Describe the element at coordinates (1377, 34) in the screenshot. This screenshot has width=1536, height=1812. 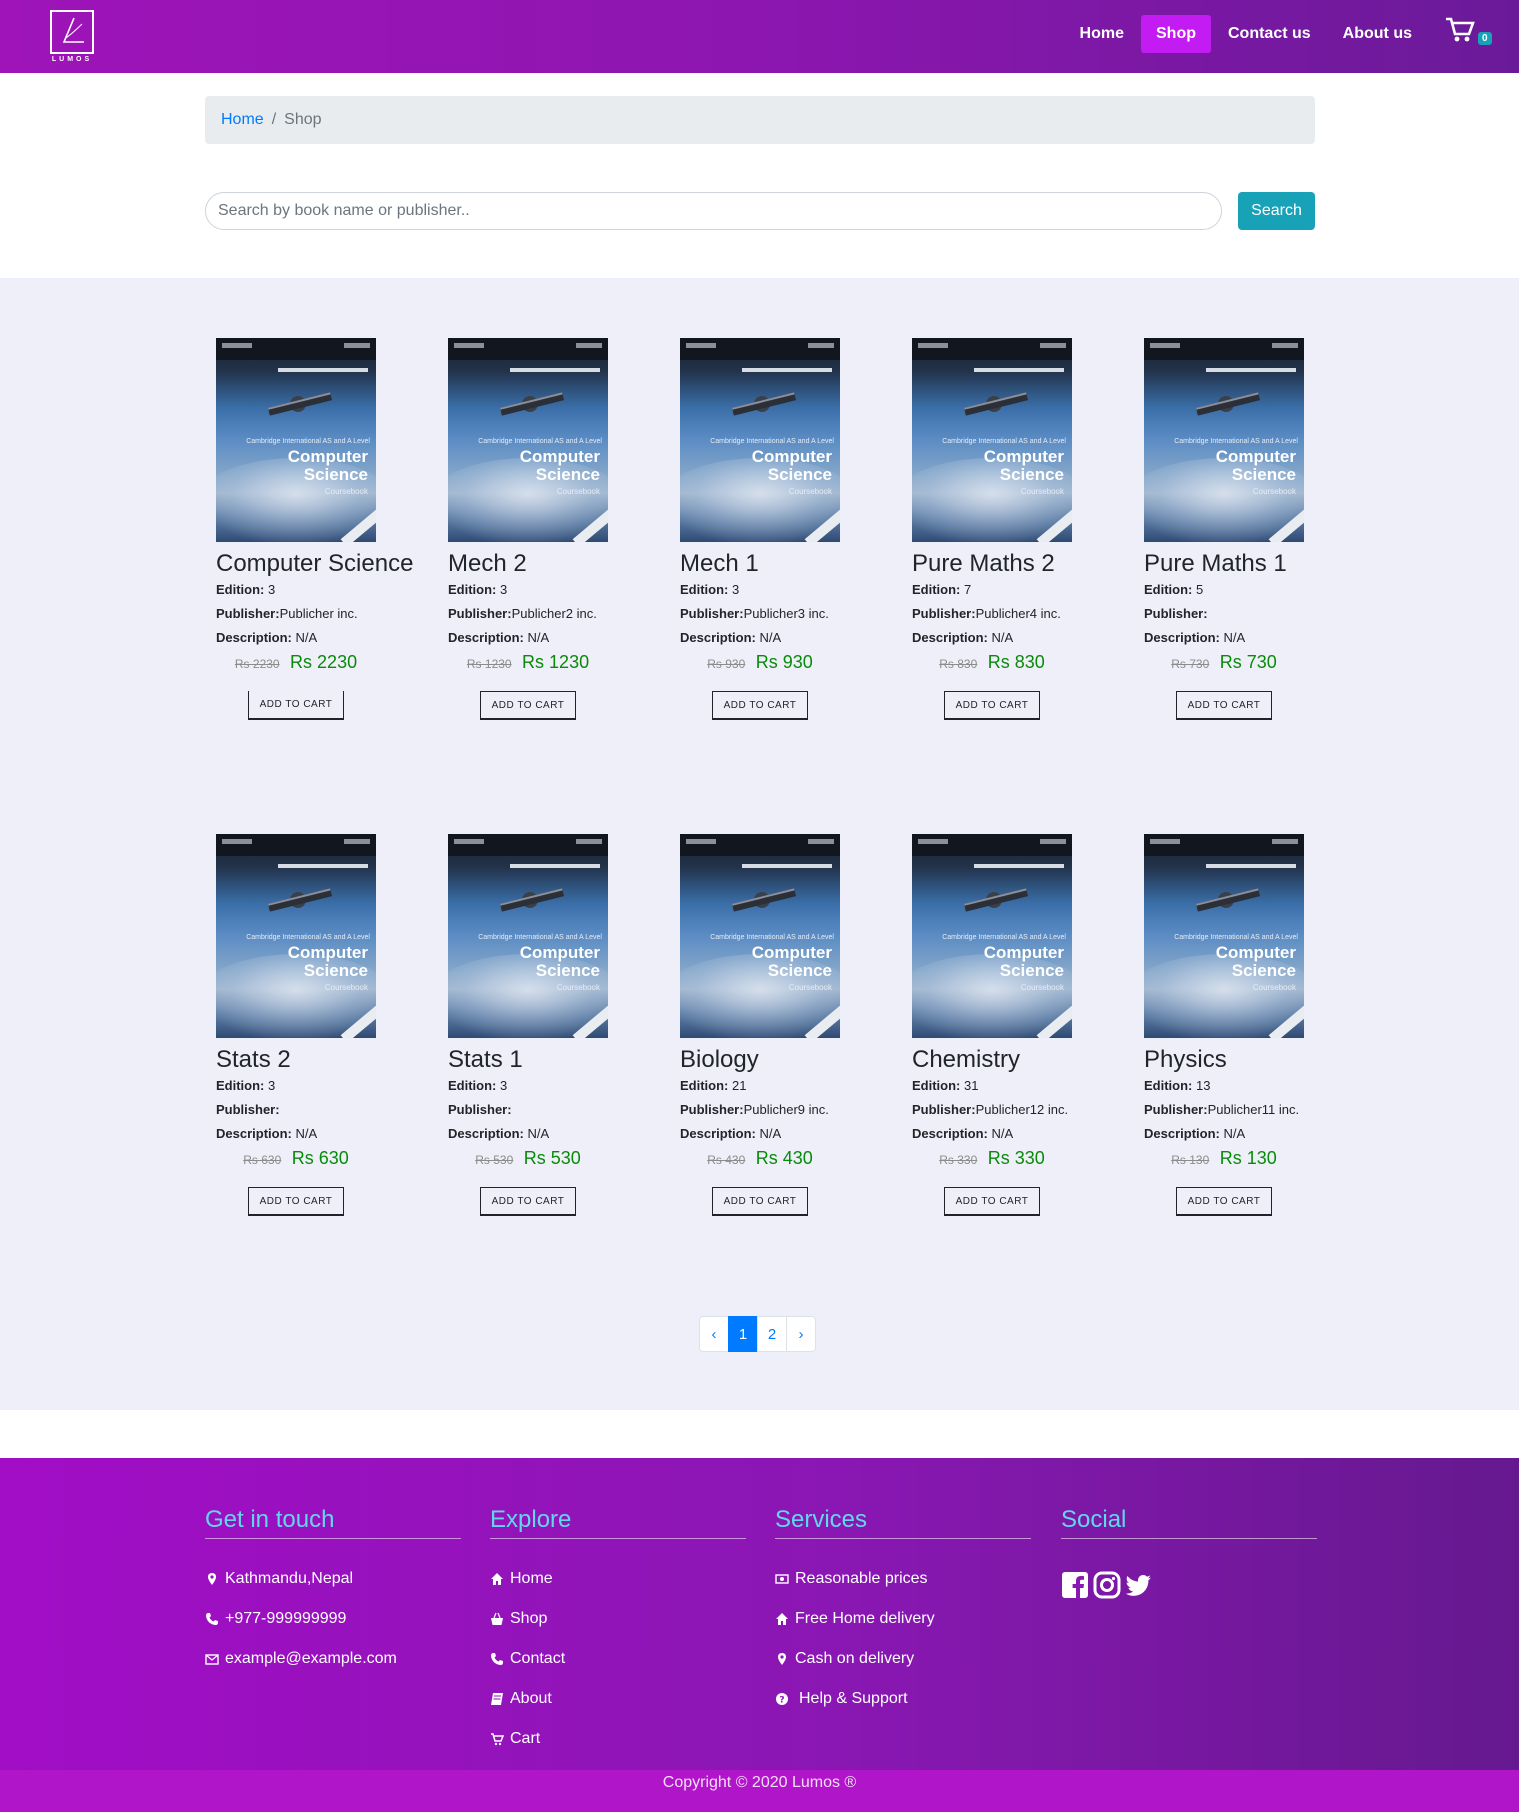
I see `nav-about: About us` at that location.